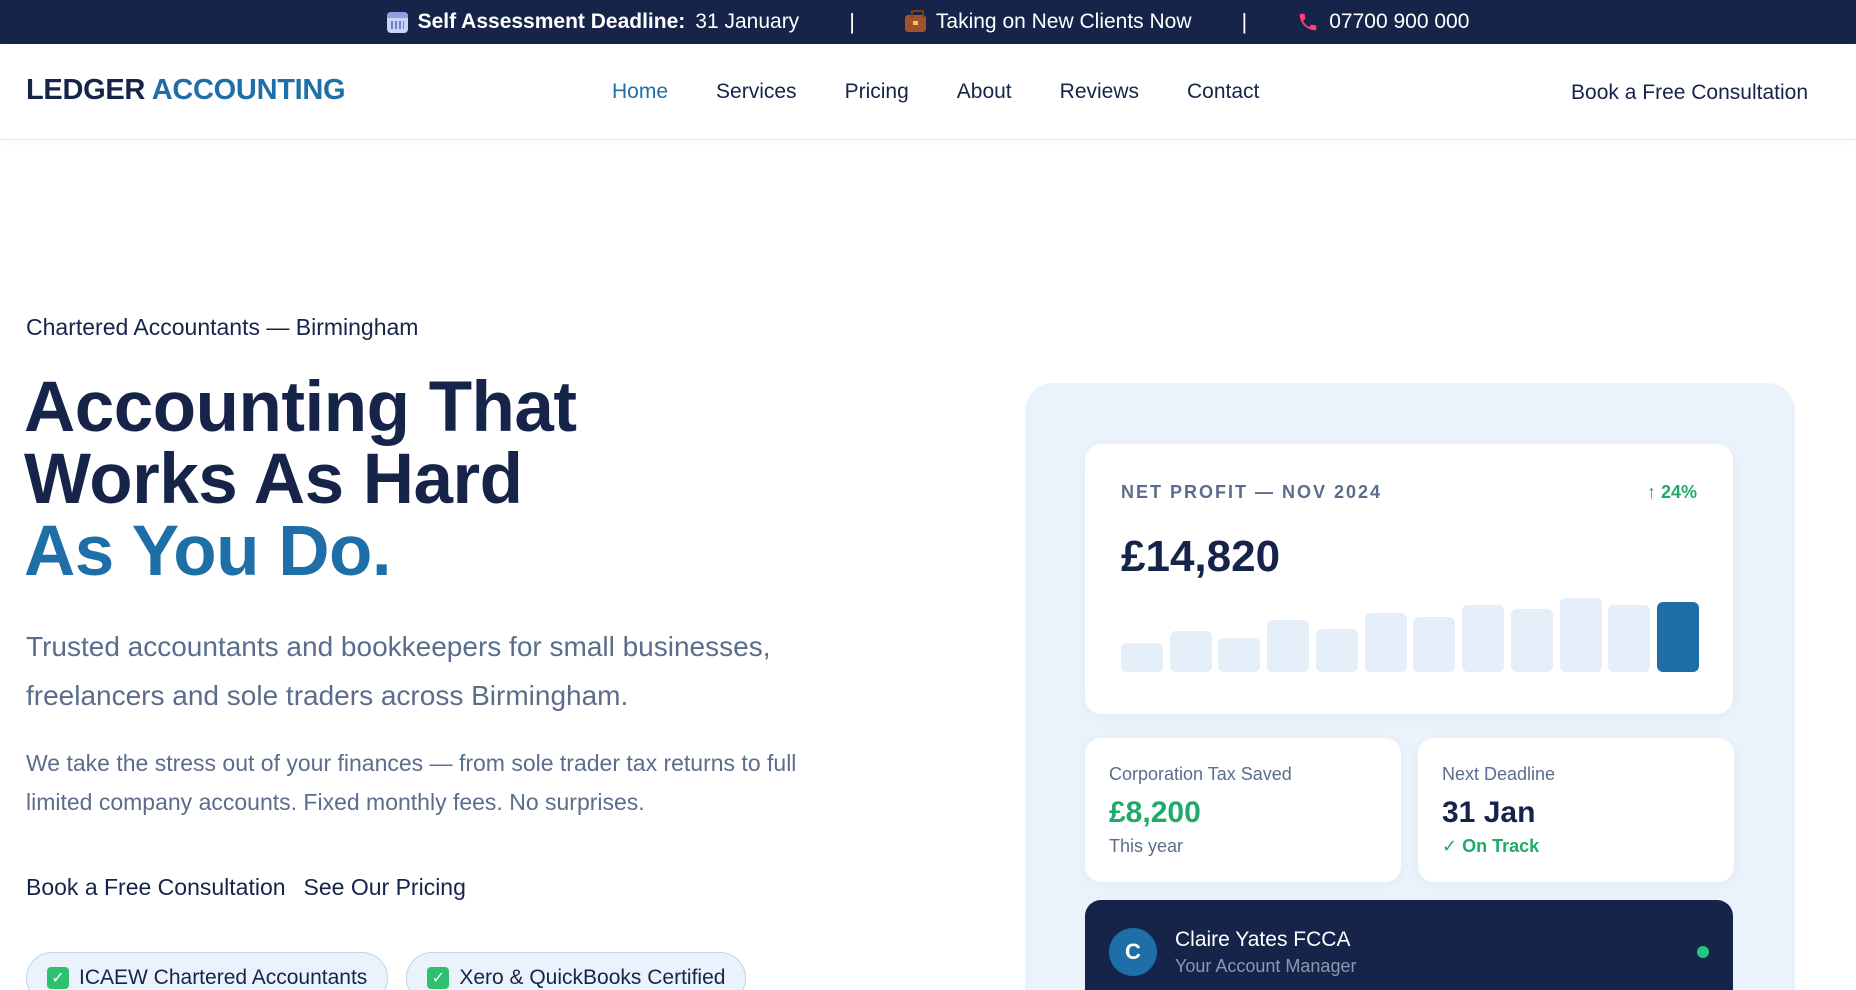 The width and height of the screenshot is (1856, 990). Describe the element at coordinates (248, 90) in the screenshot. I see `logo-part-2: ACCOUNTING` at that location.